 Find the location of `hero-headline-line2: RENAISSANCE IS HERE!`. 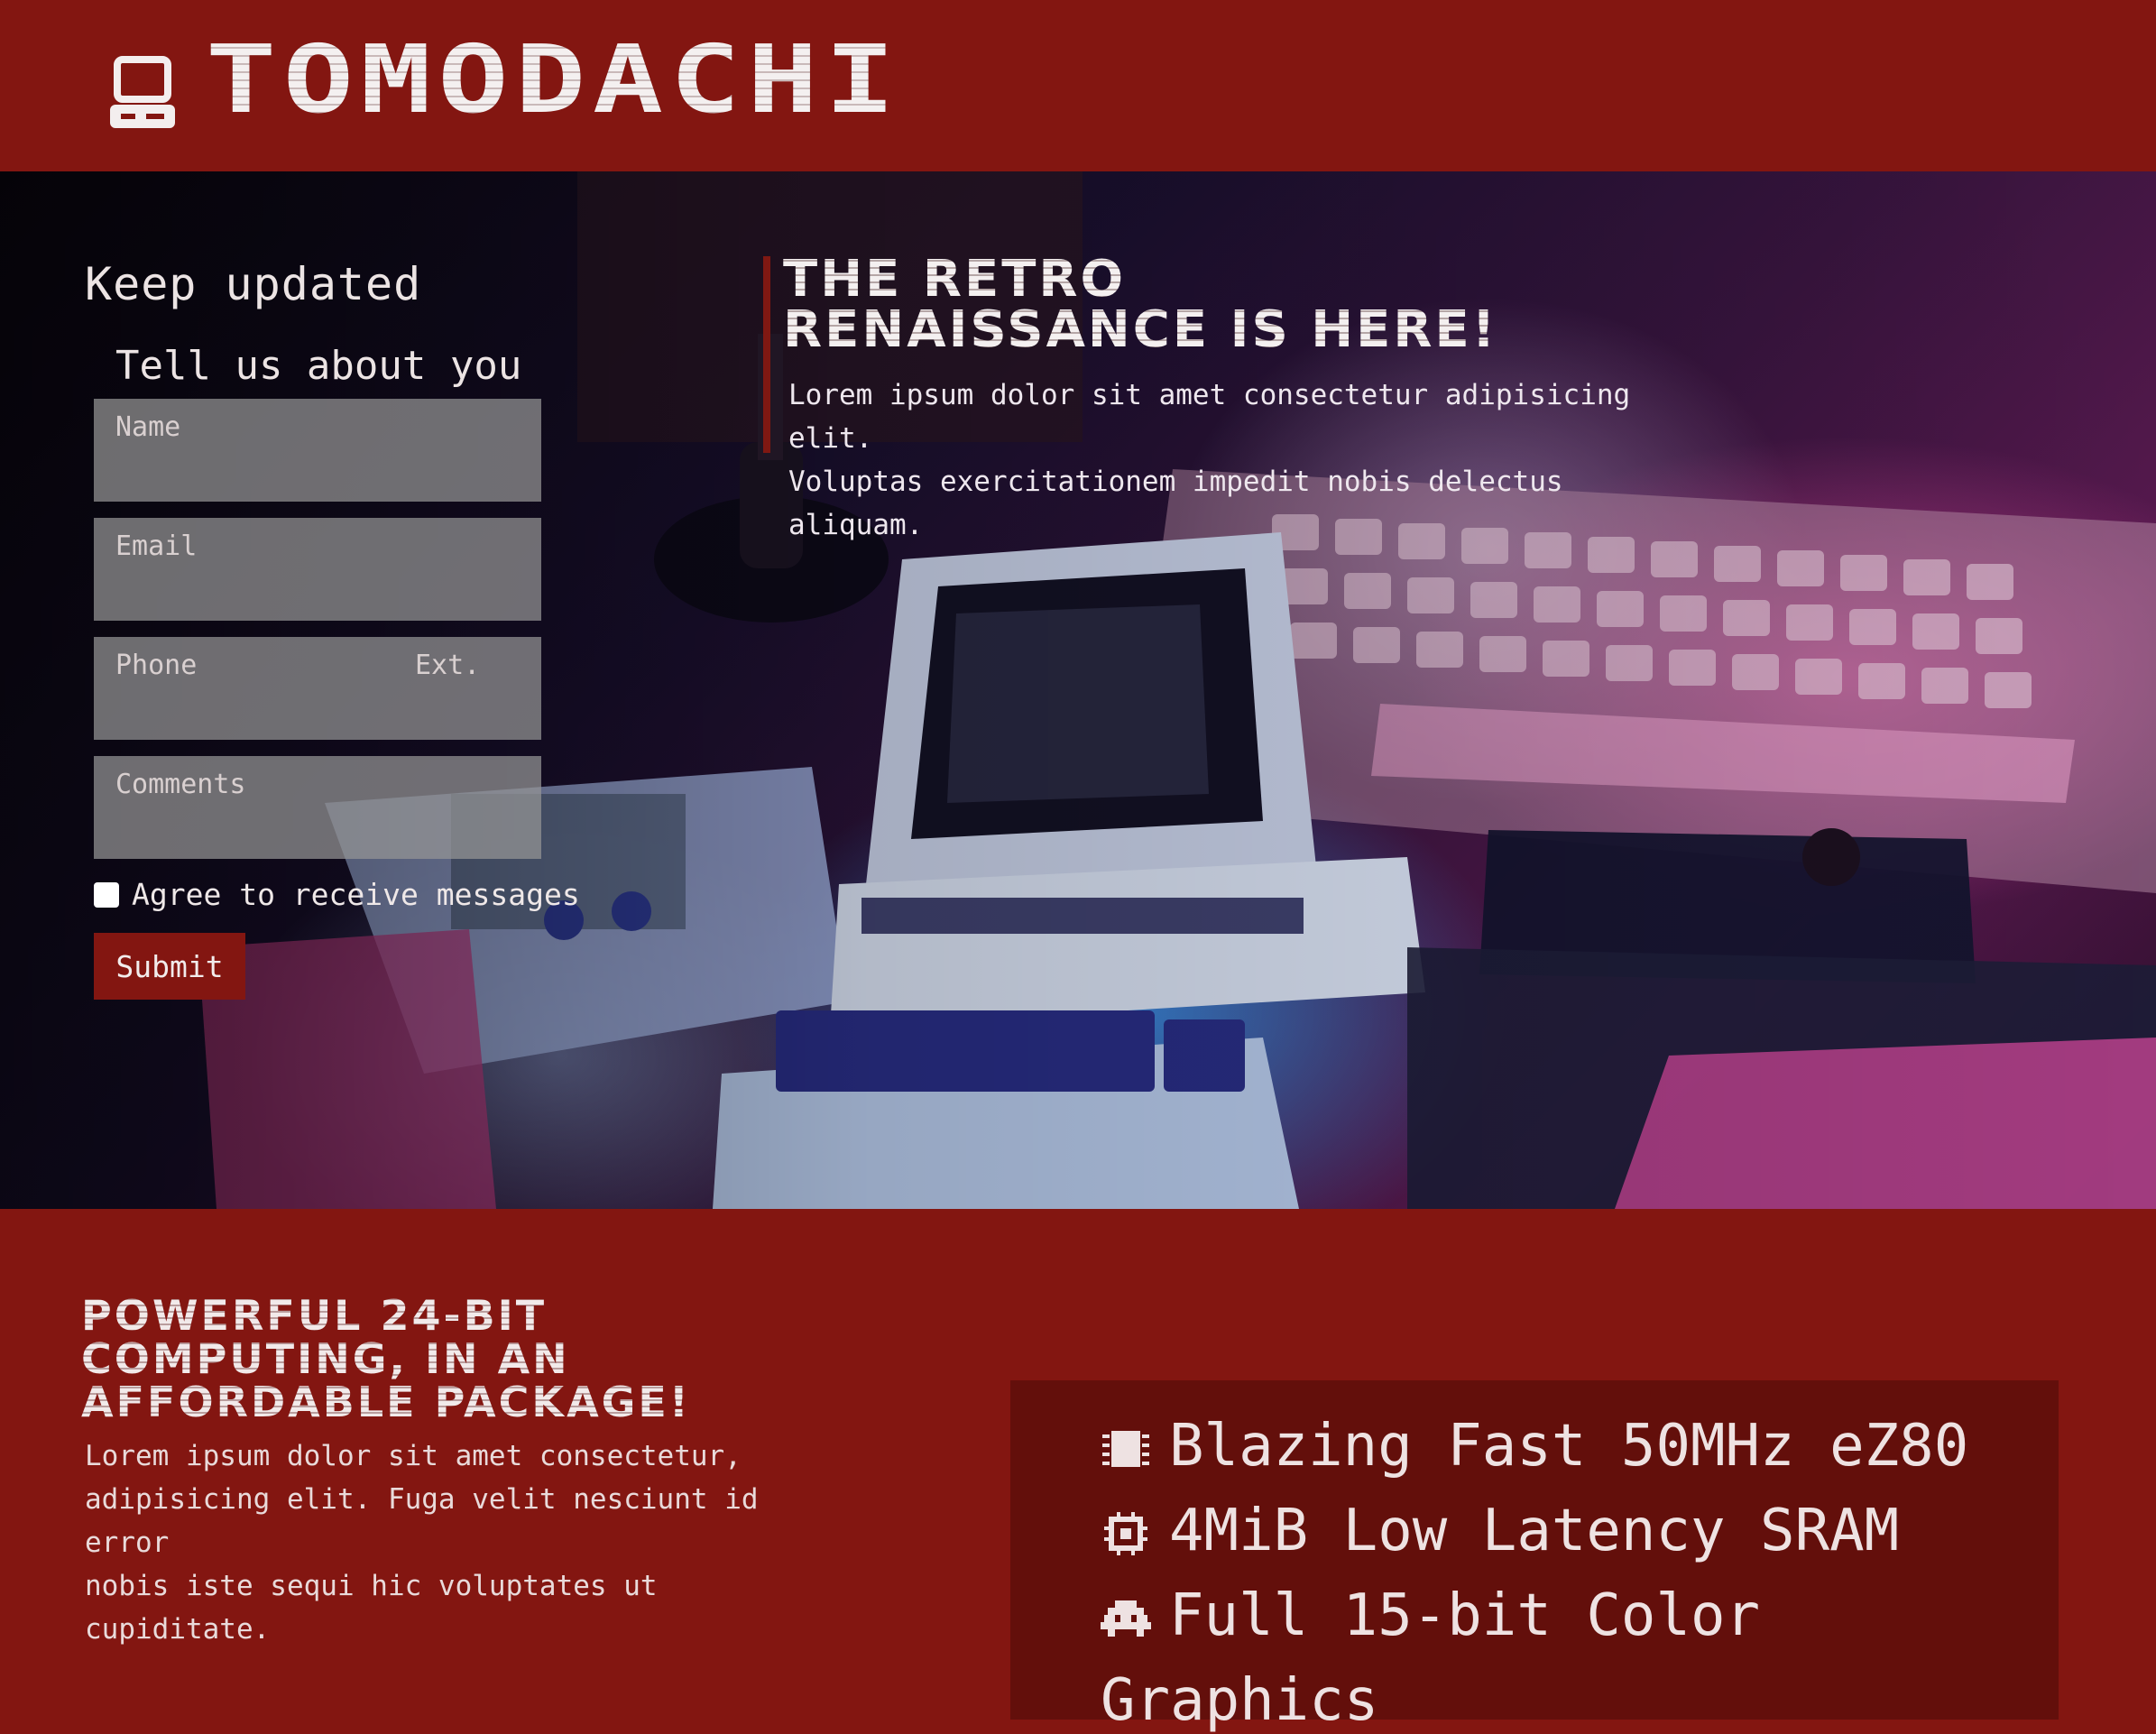

hero-headline-line2: RENAISSANCE IS HERE! is located at coordinates (1140, 329).